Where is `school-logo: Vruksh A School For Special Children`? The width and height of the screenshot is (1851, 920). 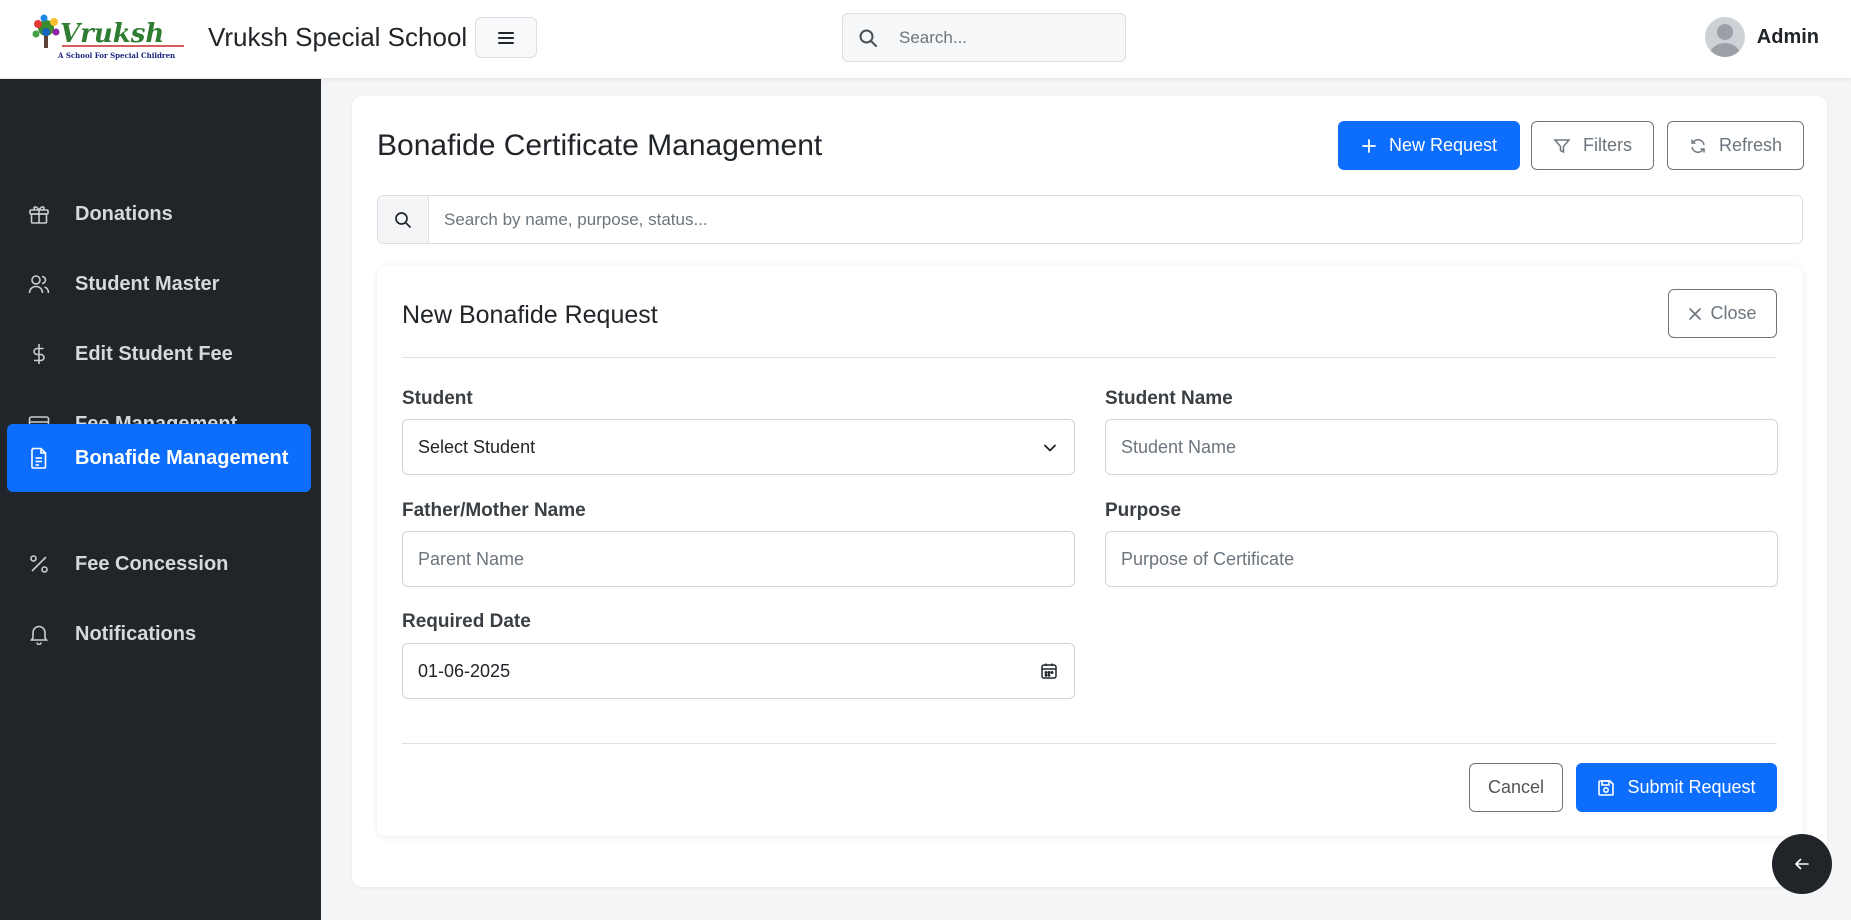
school-logo: Vruksh A School For Special Children is located at coordinates (112, 38).